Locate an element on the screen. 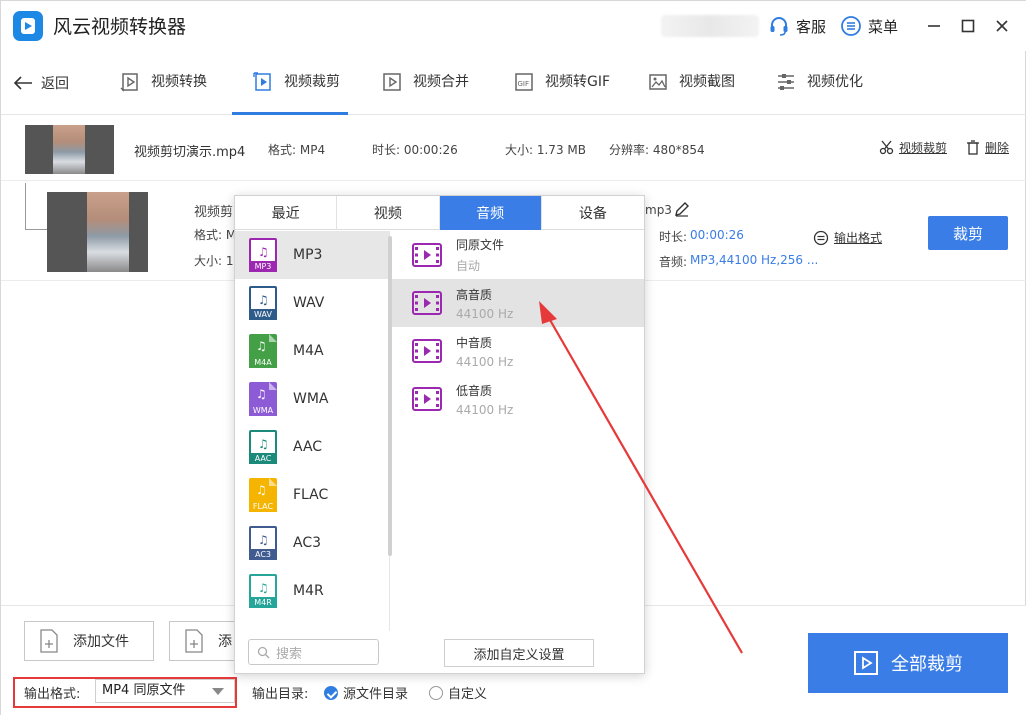  crop-button: 裁剪 is located at coordinates (968, 233).